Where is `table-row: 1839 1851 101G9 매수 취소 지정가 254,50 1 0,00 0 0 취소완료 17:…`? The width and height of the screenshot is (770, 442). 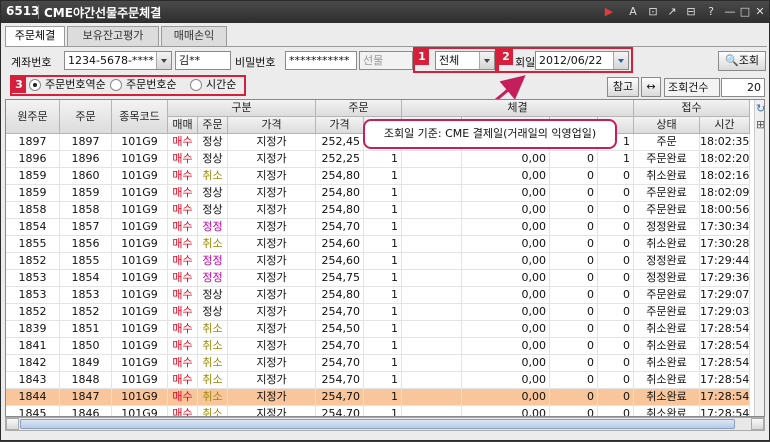
table-row: 1839 1851 101G9 매수 취소 지정가 254,50 1 0,00 0 0 취소완료 17:… is located at coordinates (378, 329).